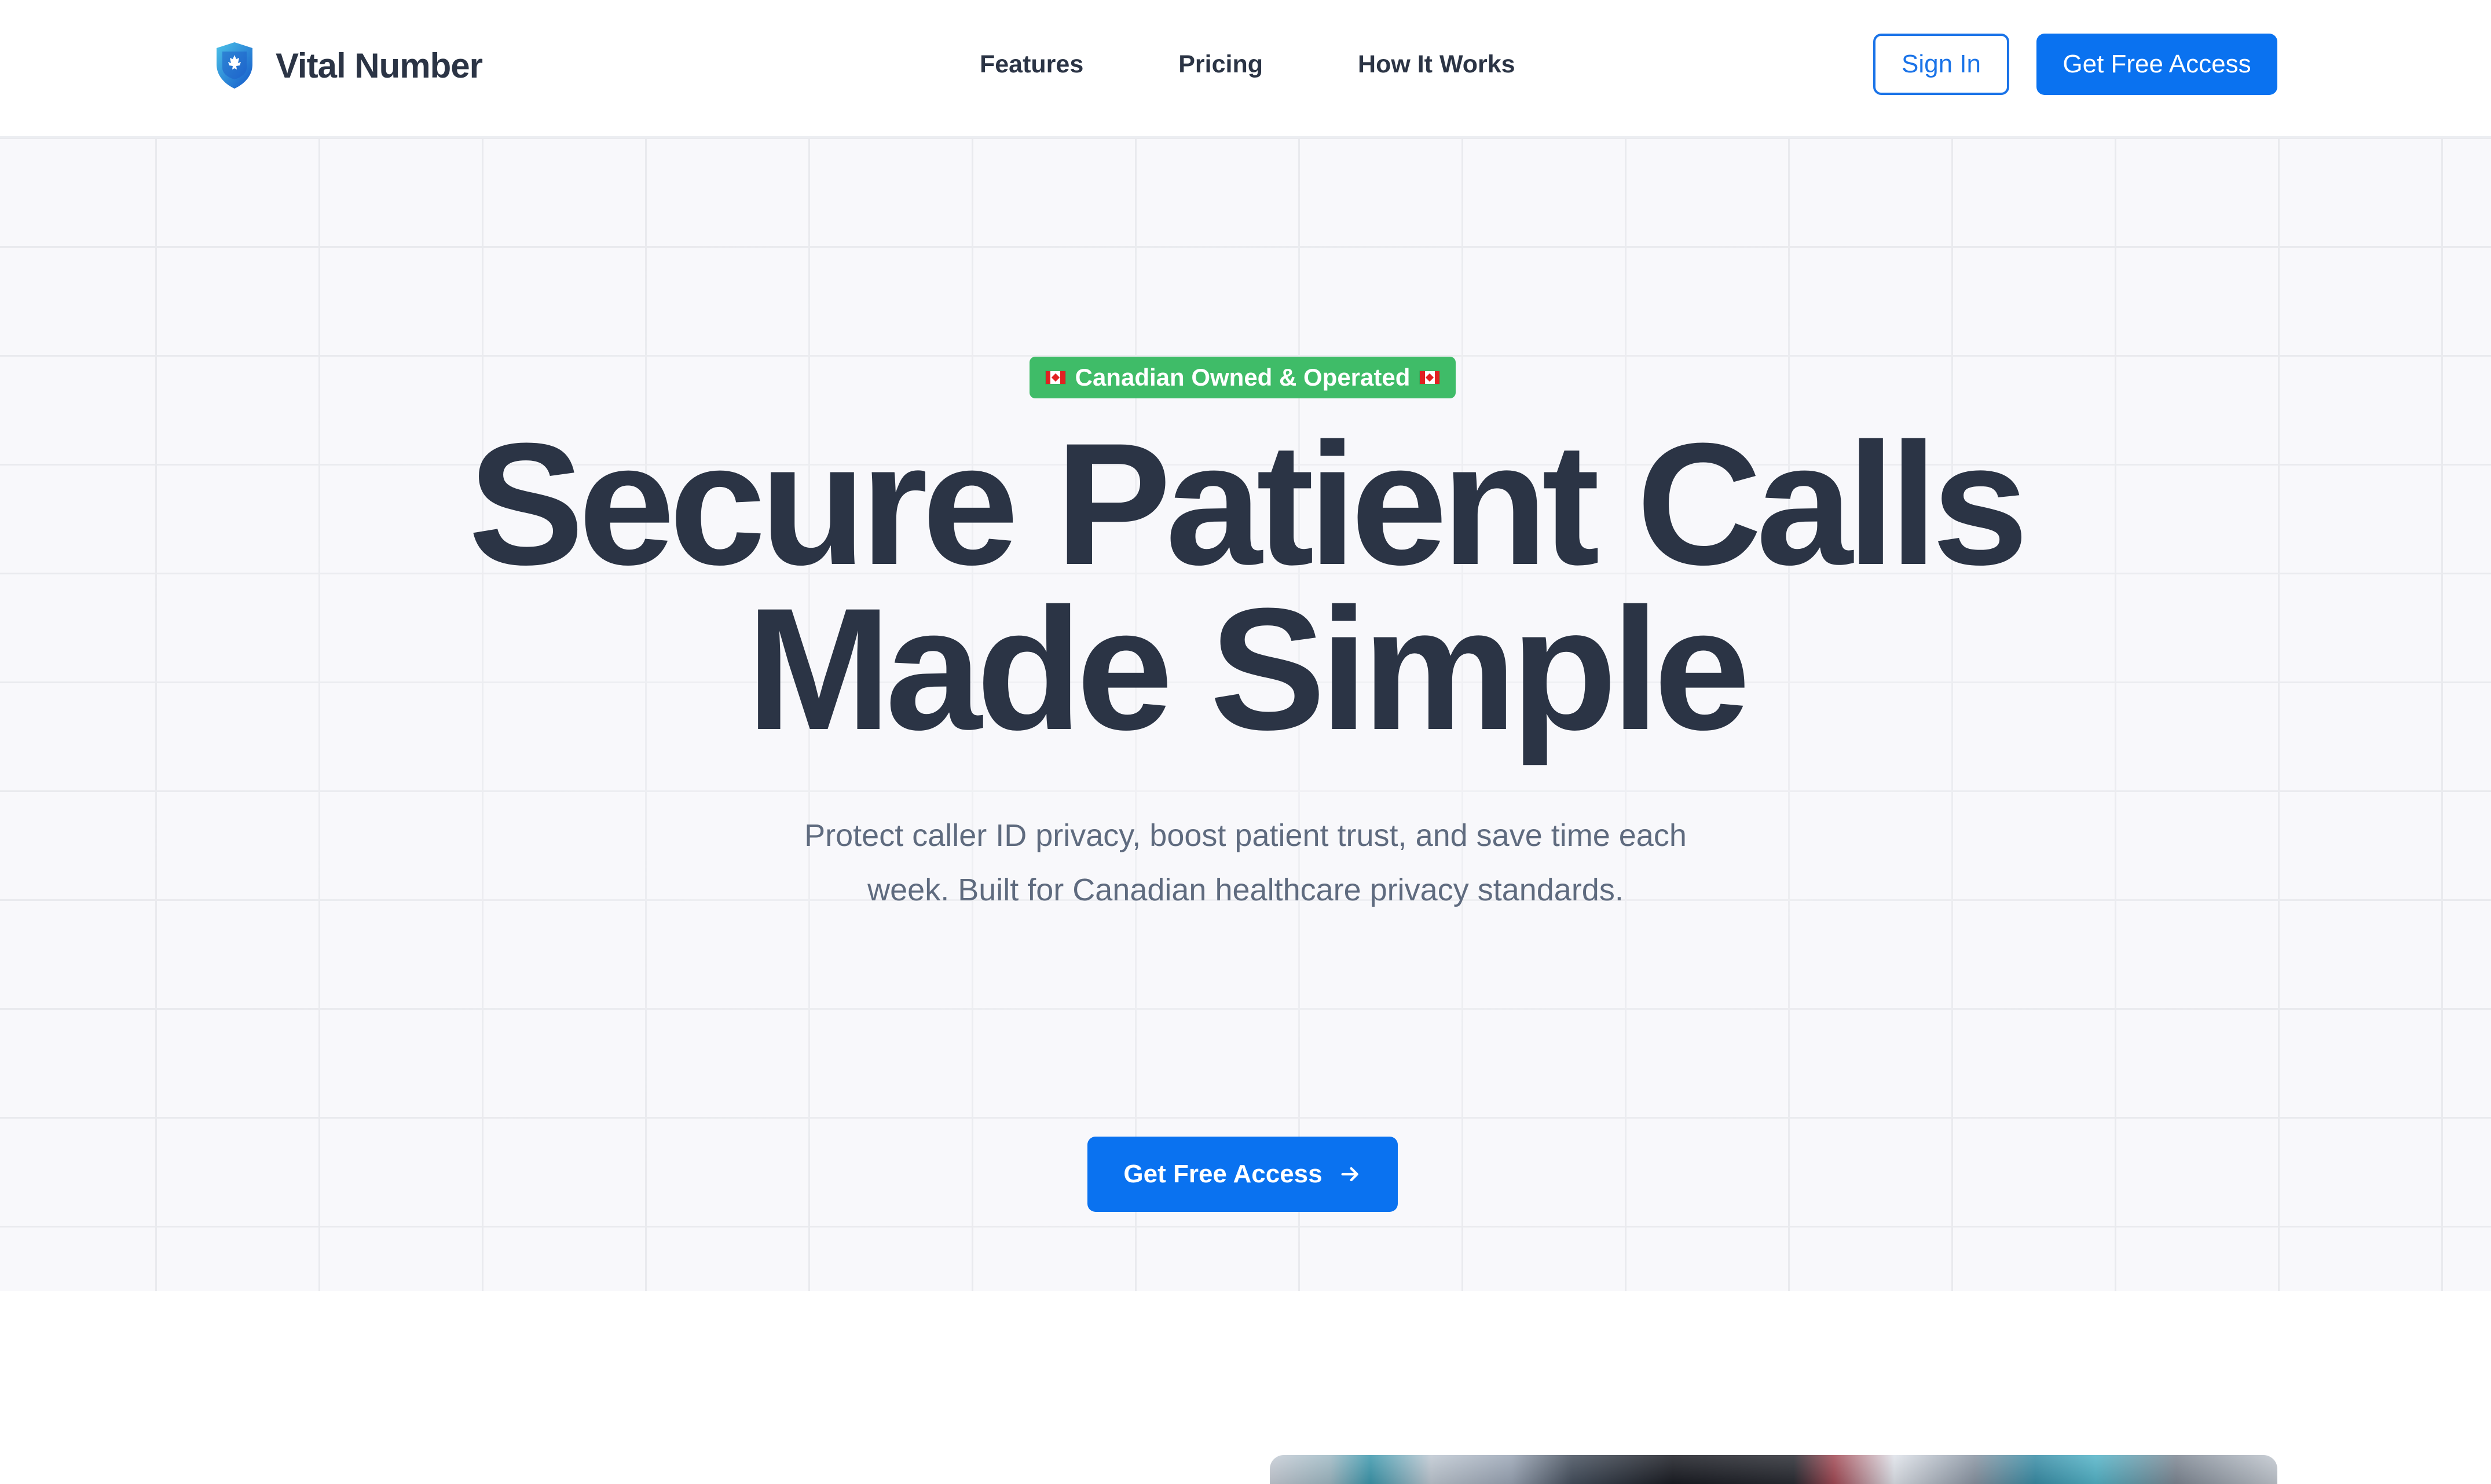 The image size is (2491, 1484). Describe the element at coordinates (1436, 64) in the screenshot. I see `nav-link-how-it-works: How It Works` at that location.